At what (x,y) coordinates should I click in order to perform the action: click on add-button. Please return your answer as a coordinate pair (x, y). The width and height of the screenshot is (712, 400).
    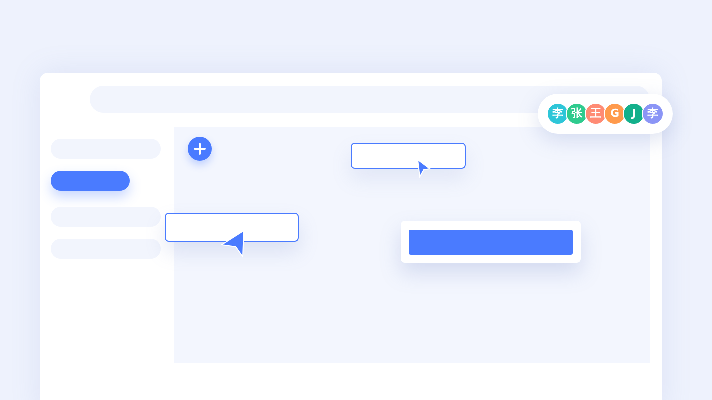
    Looking at the image, I should click on (200, 149).